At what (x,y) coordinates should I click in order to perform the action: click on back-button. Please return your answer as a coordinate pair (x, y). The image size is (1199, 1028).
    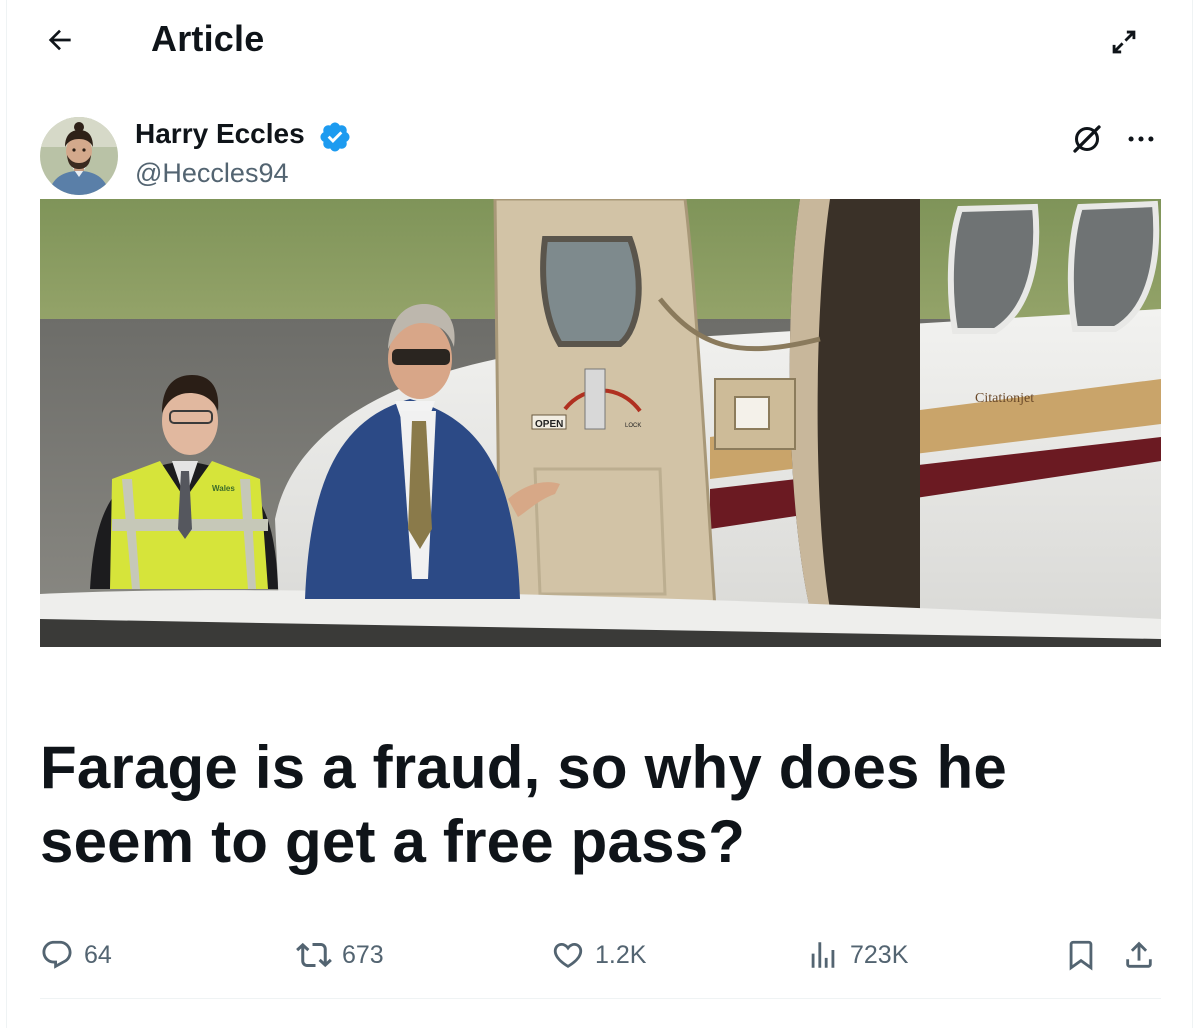
    Looking at the image, I should click on (60, 40).